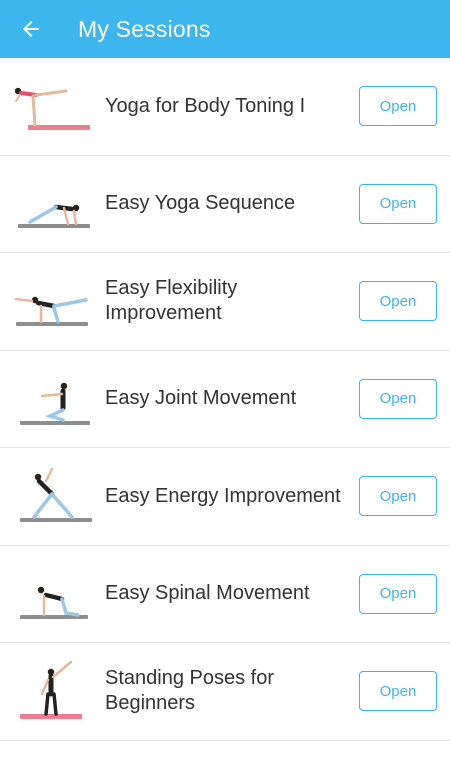 The width and height of the screenshot is (450, 767). Describe the element at coordinates (200, 203) in the screenshot. I see `session-title: Easy Yoga Sequence` at that location.